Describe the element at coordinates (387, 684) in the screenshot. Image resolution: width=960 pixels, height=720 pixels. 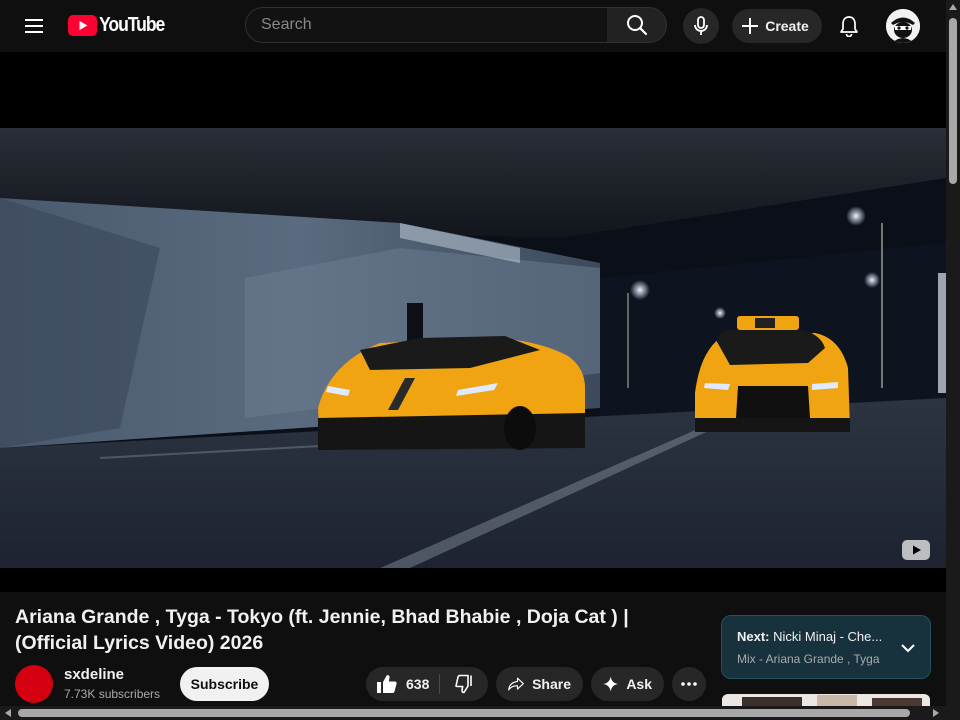
I see `thumbs-up-icon` at that location.